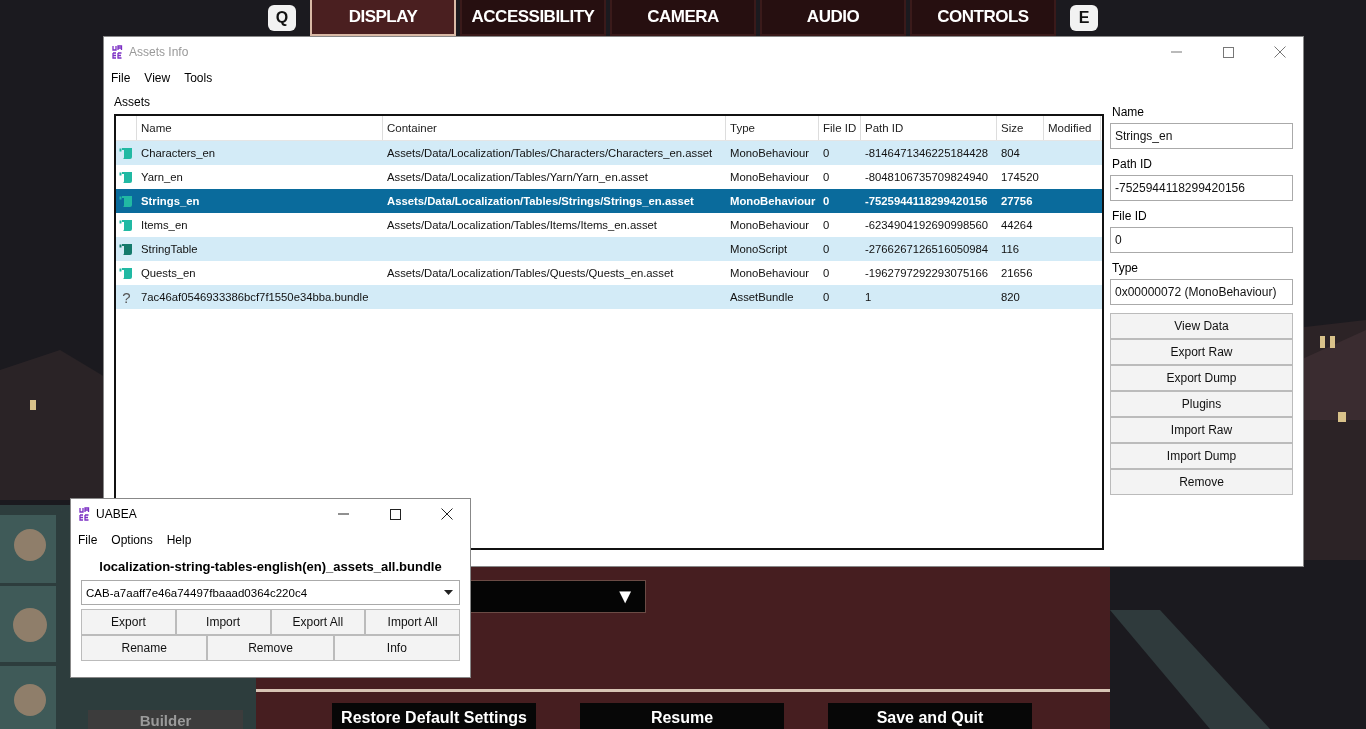 The width and height of the screenshot is (1366, 729). I want to click on action-button: Import All, so click(412, 622).